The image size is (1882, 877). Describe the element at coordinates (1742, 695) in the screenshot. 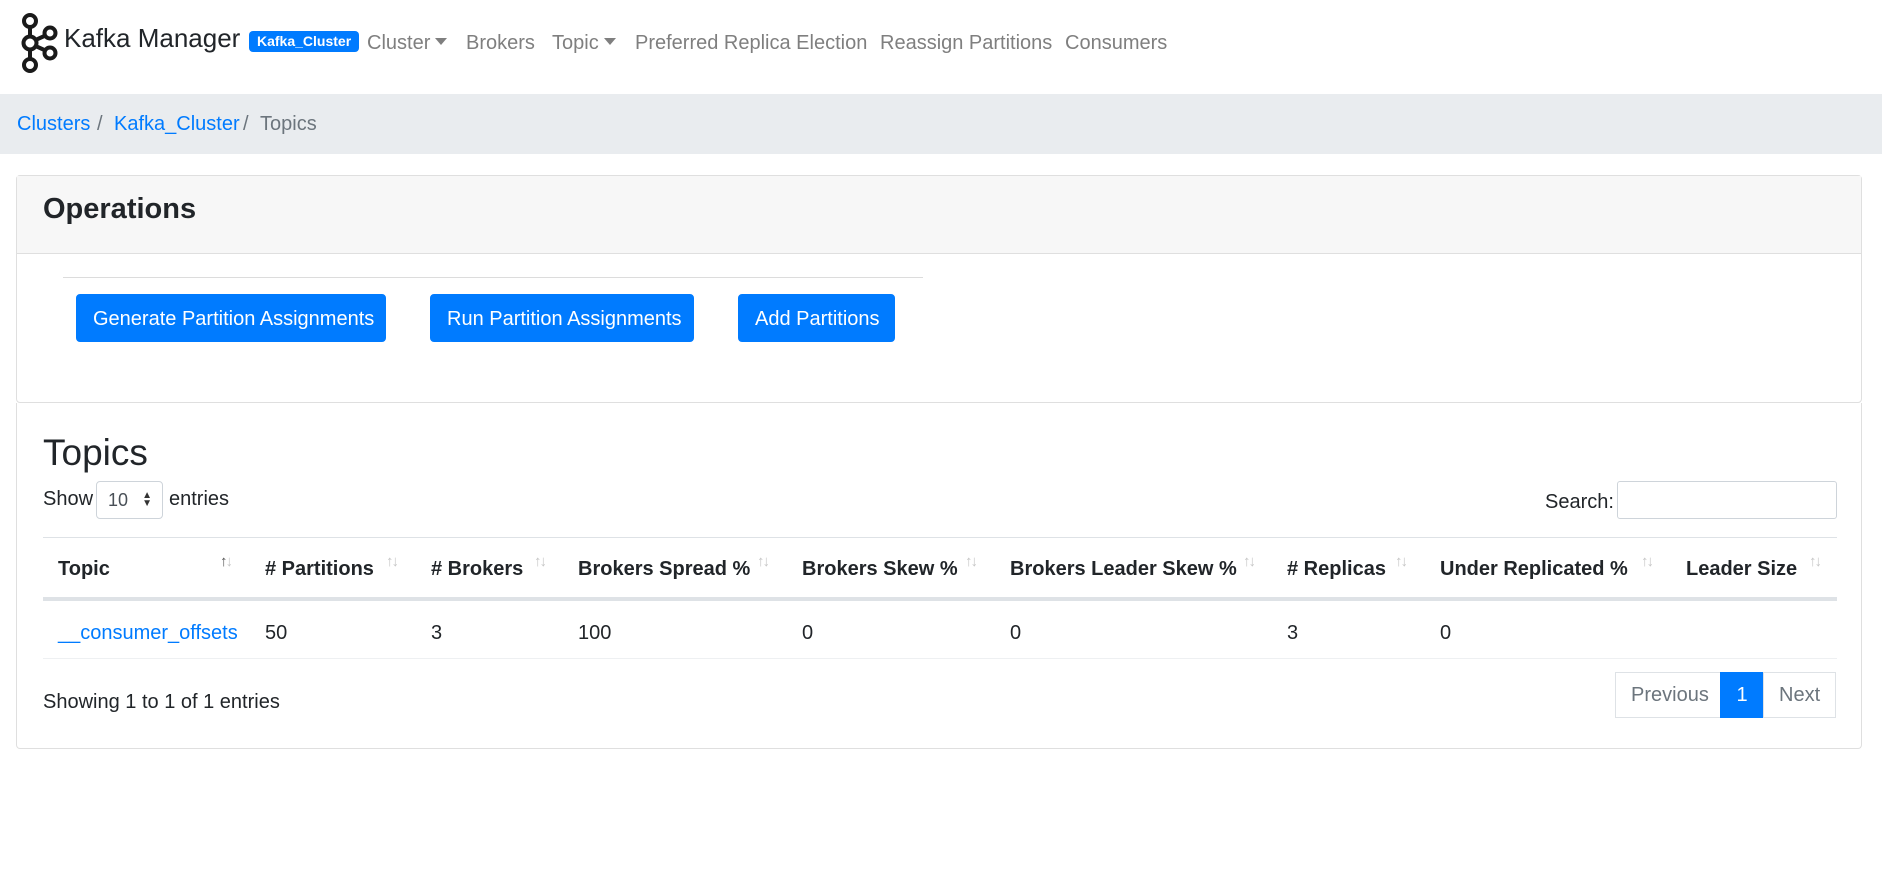

I see `pagination-page-1: 1` at that location.